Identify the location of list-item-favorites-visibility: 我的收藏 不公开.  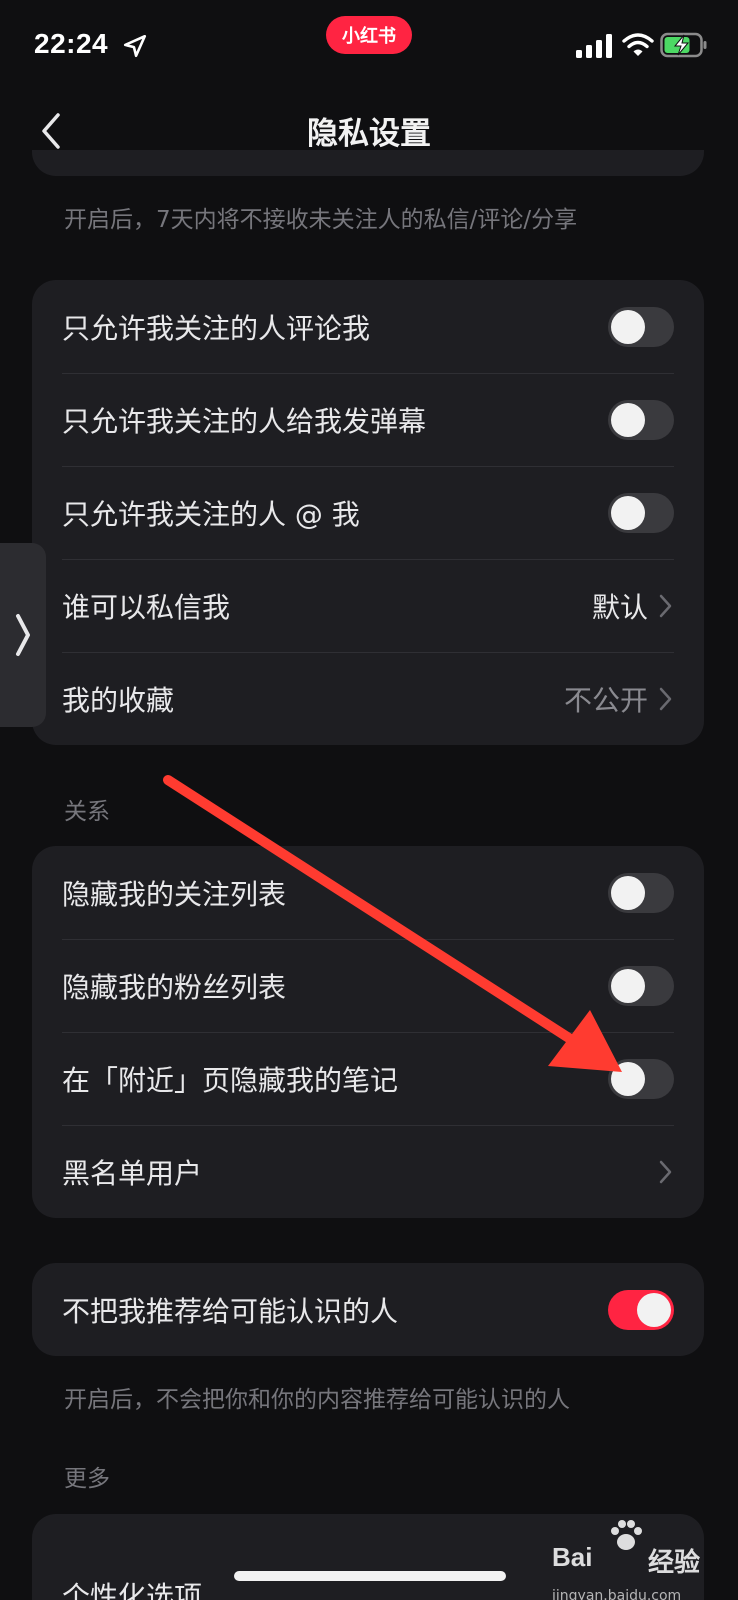
(368, 698).